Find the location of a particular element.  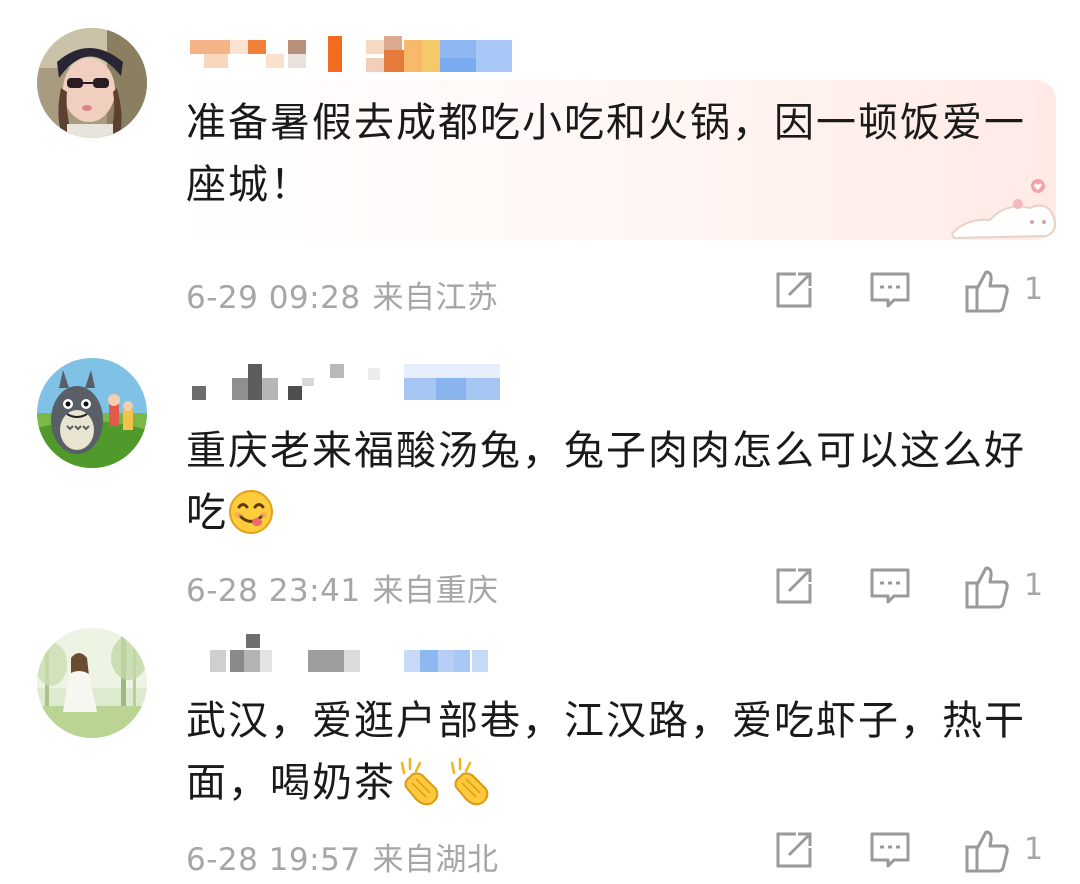

comment-meta: 6-28 19:57 来自湖北 is located at coordinates (342, 856).